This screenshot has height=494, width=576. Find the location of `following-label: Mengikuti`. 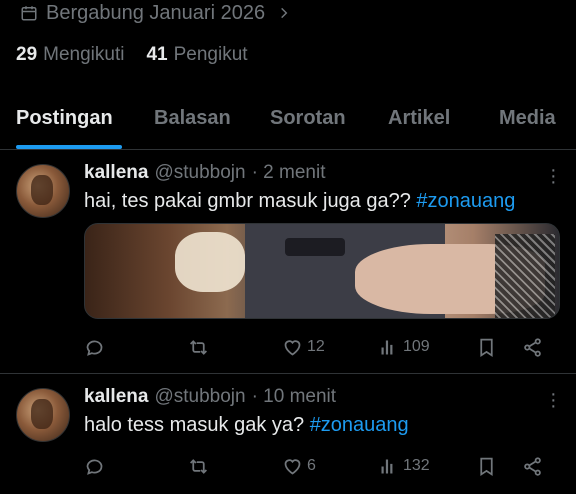

following-label: Mengikuti is located at coordinates (84, 54).